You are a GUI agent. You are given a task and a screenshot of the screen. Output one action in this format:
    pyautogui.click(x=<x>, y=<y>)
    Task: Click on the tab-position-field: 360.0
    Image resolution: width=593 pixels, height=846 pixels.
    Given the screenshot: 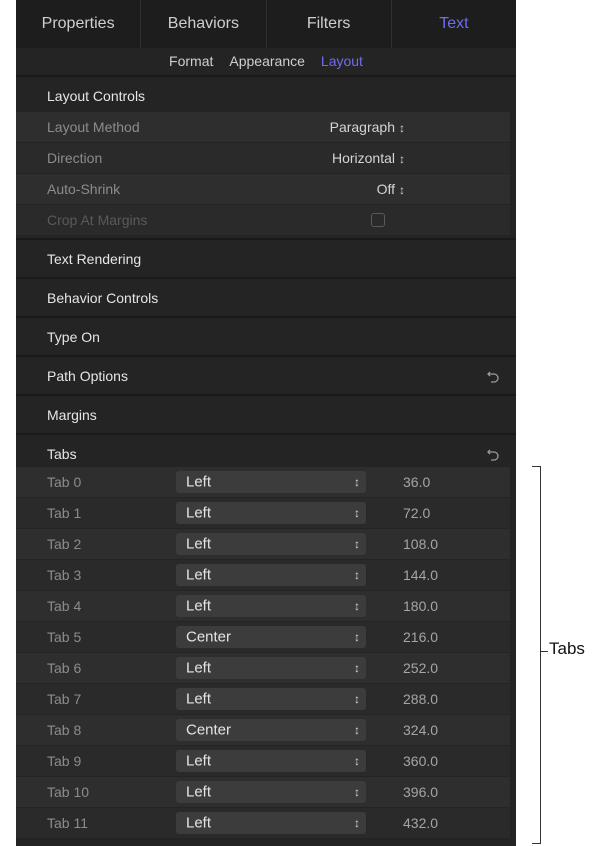 What is the action you would take?
    pyautogui.click(x=420, y=761)
    